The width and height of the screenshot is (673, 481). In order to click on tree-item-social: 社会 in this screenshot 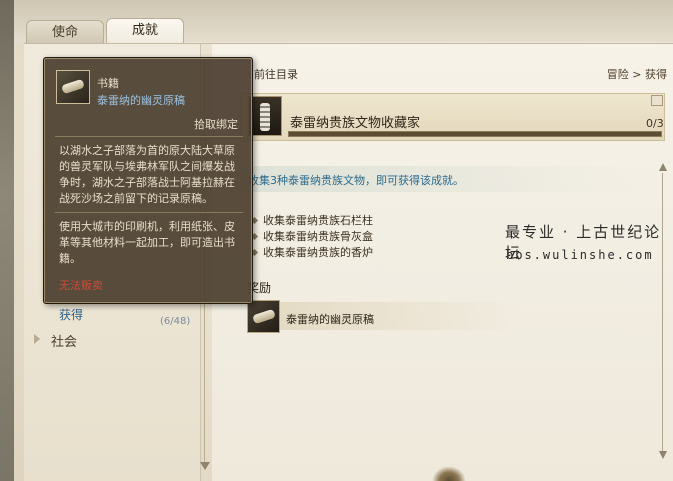, I will do `click(64, 340)`.